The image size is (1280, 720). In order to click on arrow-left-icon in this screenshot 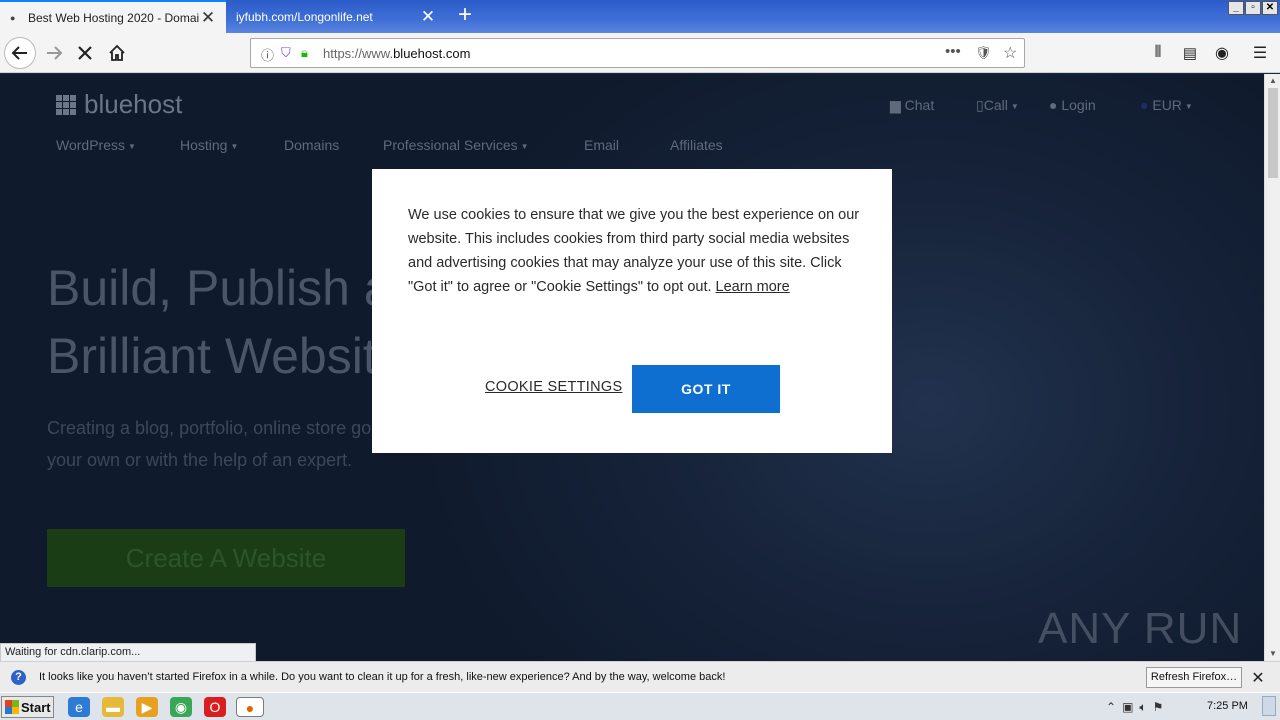, I will do `click(19, 53)`.